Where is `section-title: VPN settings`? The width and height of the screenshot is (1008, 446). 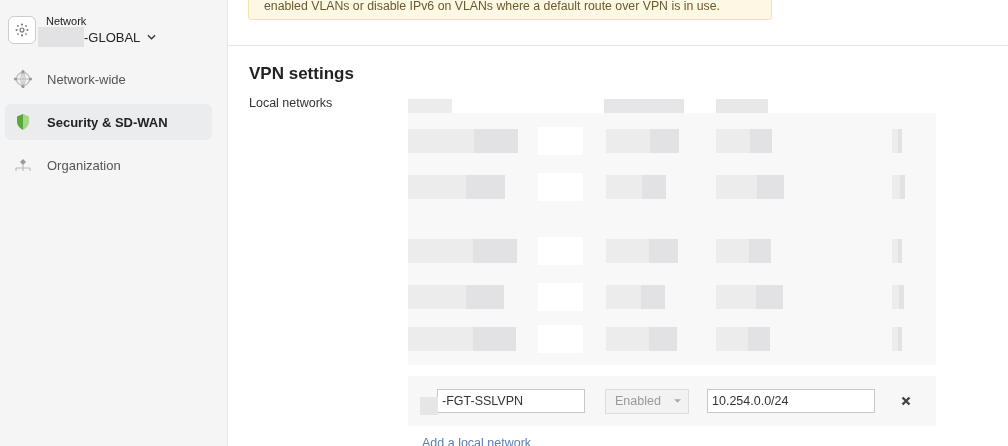
section-title: VPN settings is located at coordinates (302, 74).